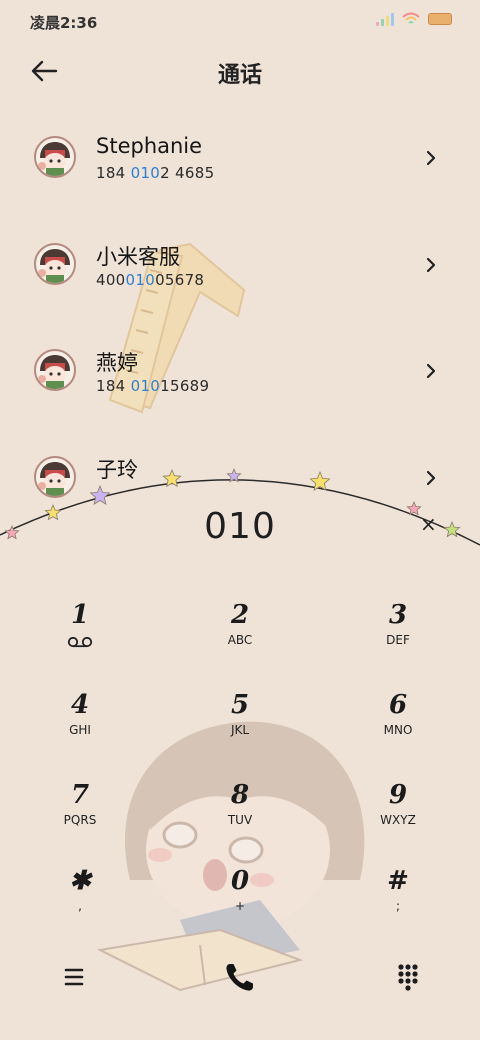 This screenshot has width=480, height=1040. I want to click on dialpad-icon, so click(408, 977).